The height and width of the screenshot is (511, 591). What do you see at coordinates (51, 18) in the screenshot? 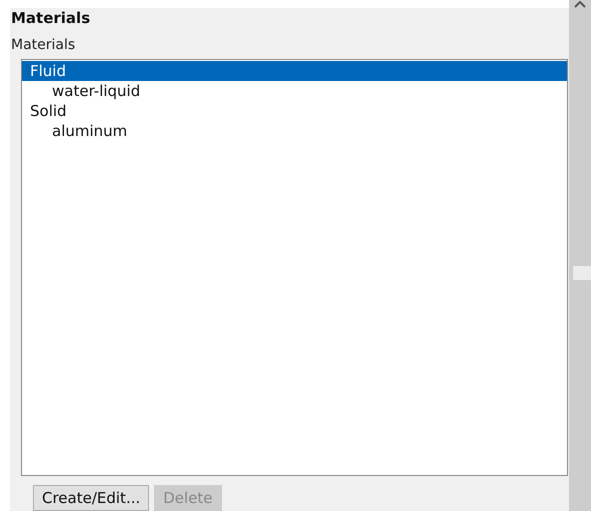
I see `panel-title: Materials` at bounding box center [51, 18].